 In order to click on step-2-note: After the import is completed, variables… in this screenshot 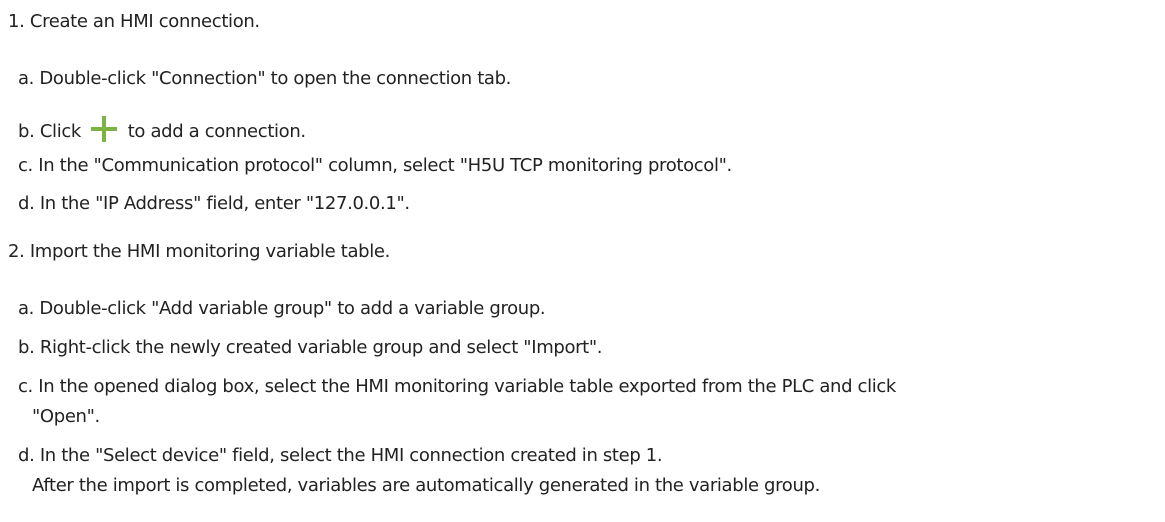, I will do `click(426, 485)`.